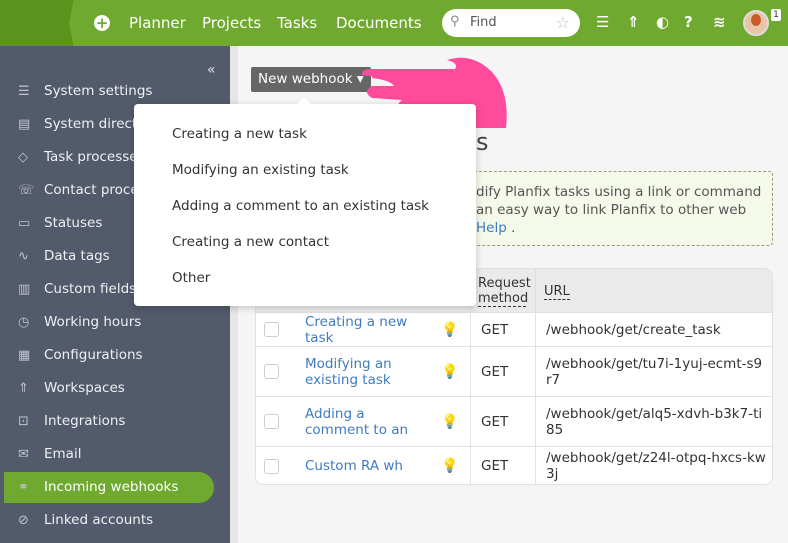  I want to click on linked-icon: ⊘, so click(23, 520).